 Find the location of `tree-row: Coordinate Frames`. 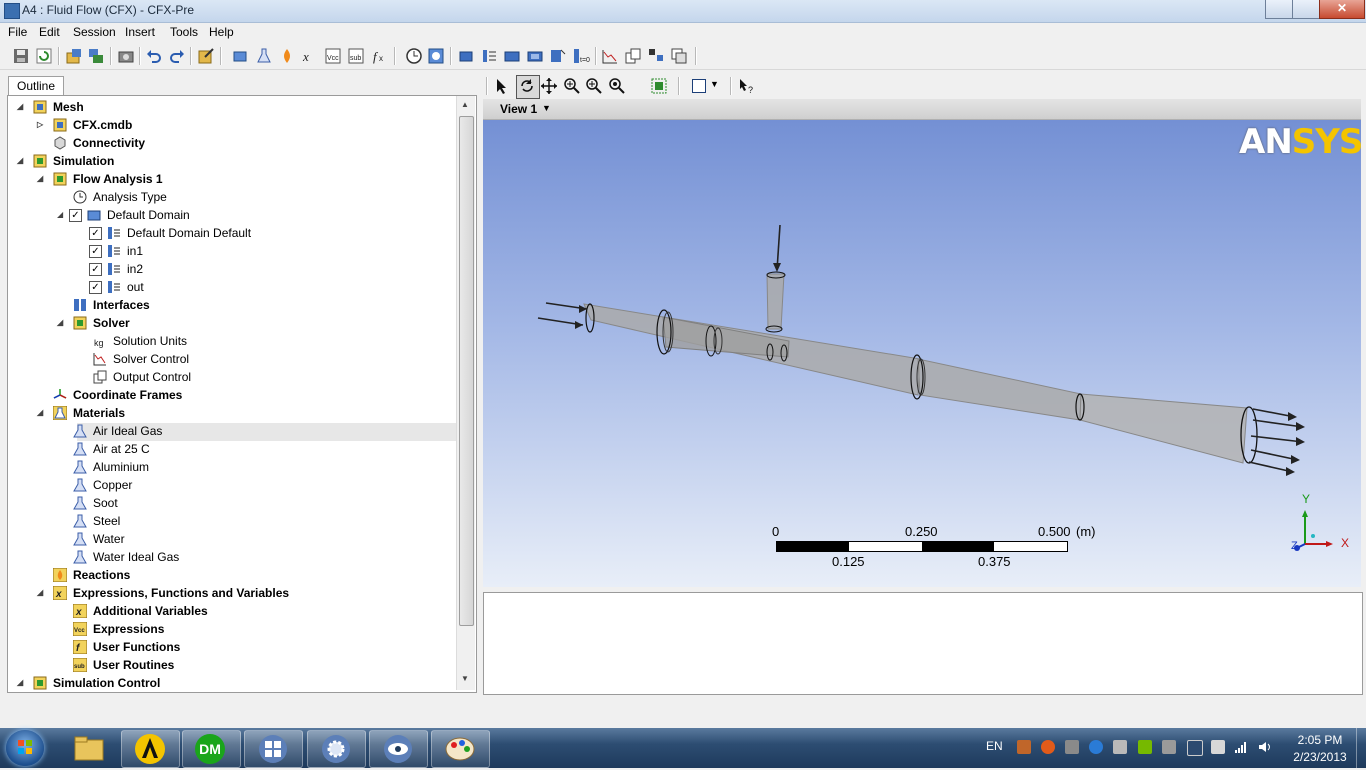

tree-row: Coordinate Frames is located at coordinates (232, 395).